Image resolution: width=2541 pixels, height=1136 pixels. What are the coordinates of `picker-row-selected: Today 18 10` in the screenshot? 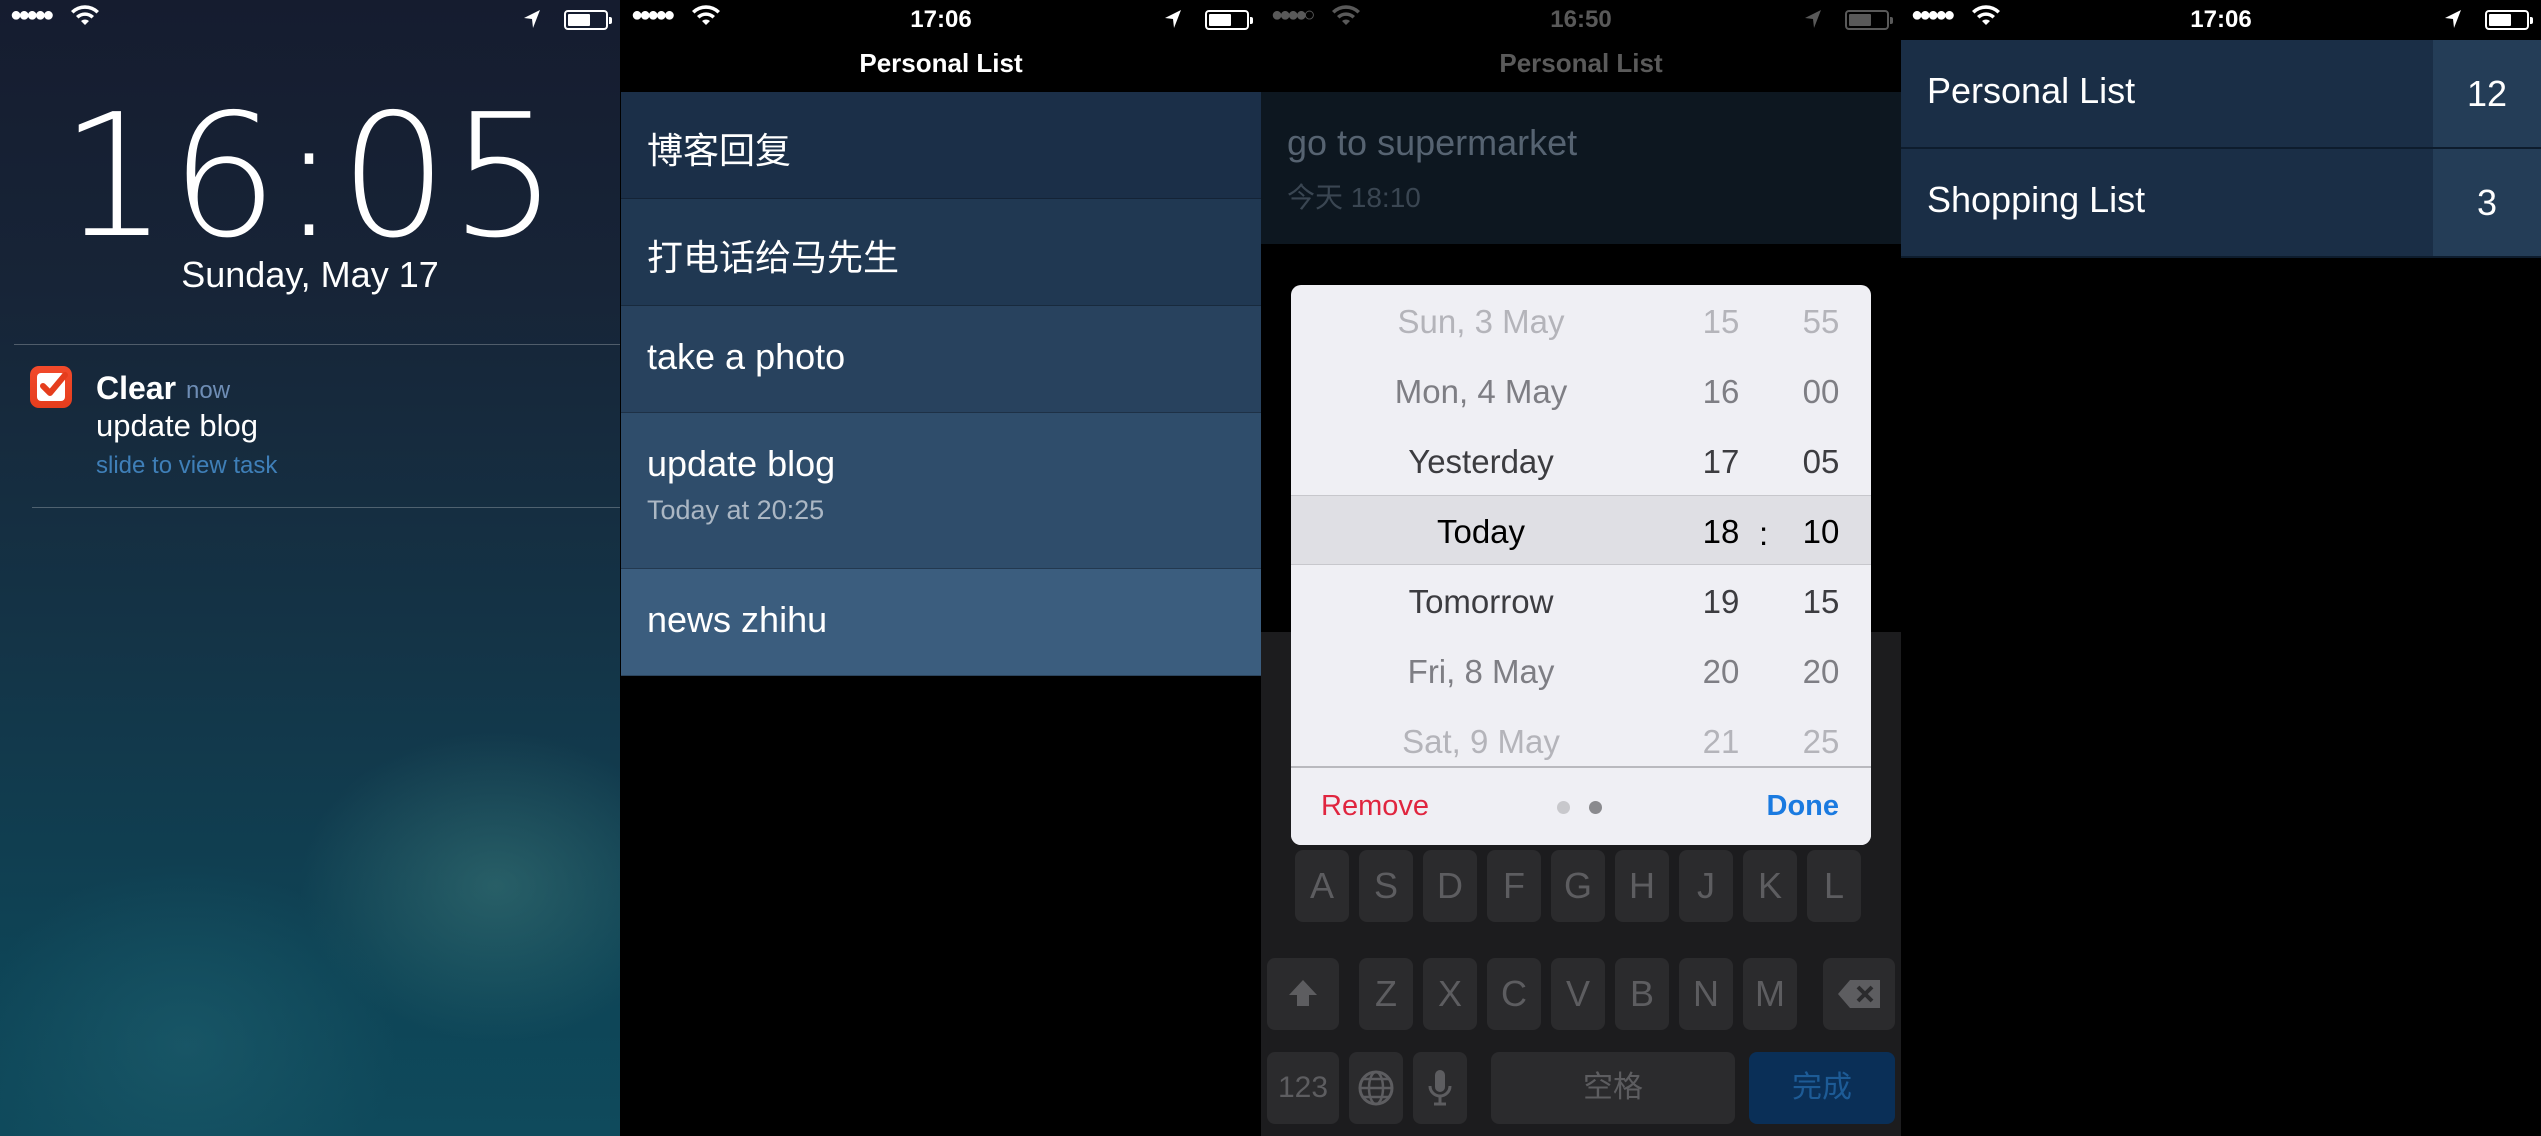 It's located at (1581, 530).